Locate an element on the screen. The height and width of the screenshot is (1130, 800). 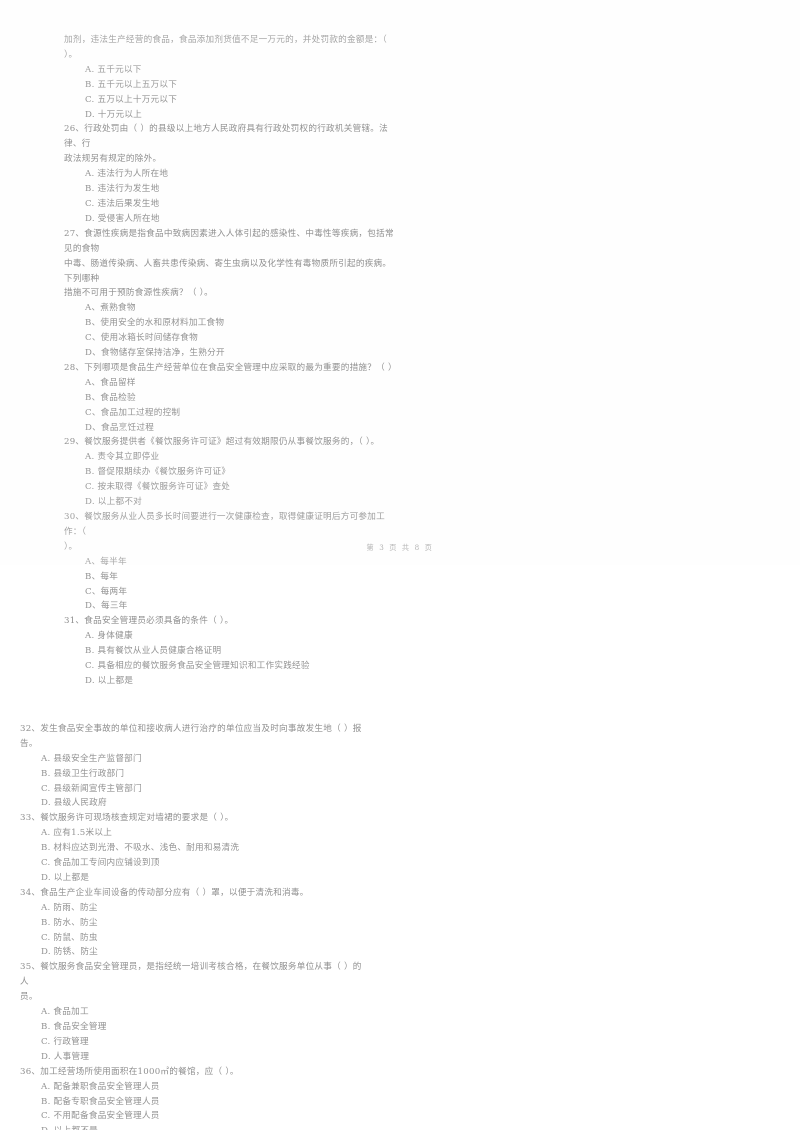
question-option: D、食物储存室保持洁净，生熟分开 is located at coordinates (155, 353).